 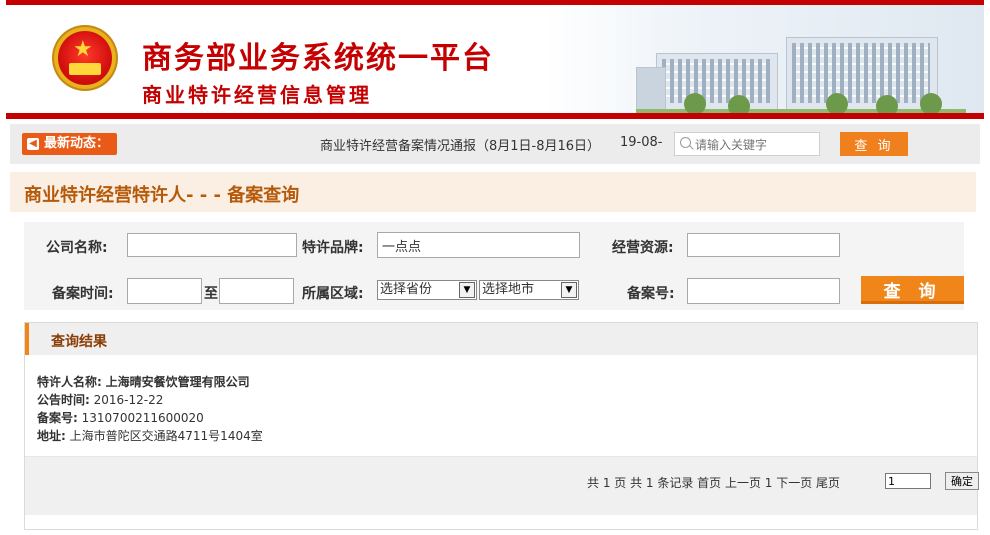 What do you see at coordinates (763, 291) in the screenshot?
I see `record-number-input` at bounding box center [763, 291].